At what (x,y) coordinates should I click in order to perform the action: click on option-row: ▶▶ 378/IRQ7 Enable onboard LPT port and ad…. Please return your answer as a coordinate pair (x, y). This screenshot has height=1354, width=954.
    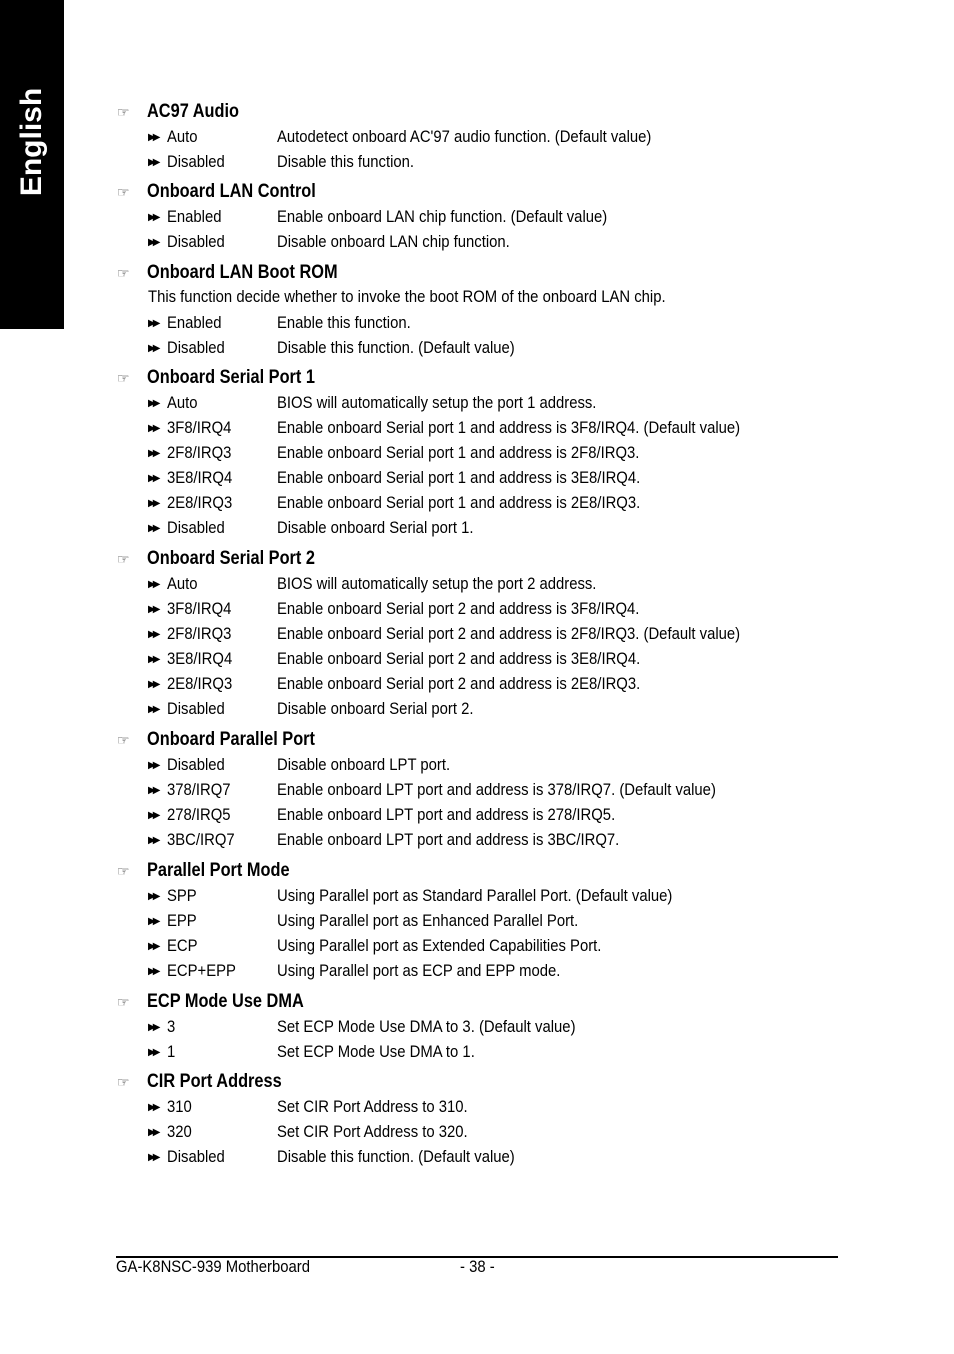
    Looking at the image, I should click on (498, 790).